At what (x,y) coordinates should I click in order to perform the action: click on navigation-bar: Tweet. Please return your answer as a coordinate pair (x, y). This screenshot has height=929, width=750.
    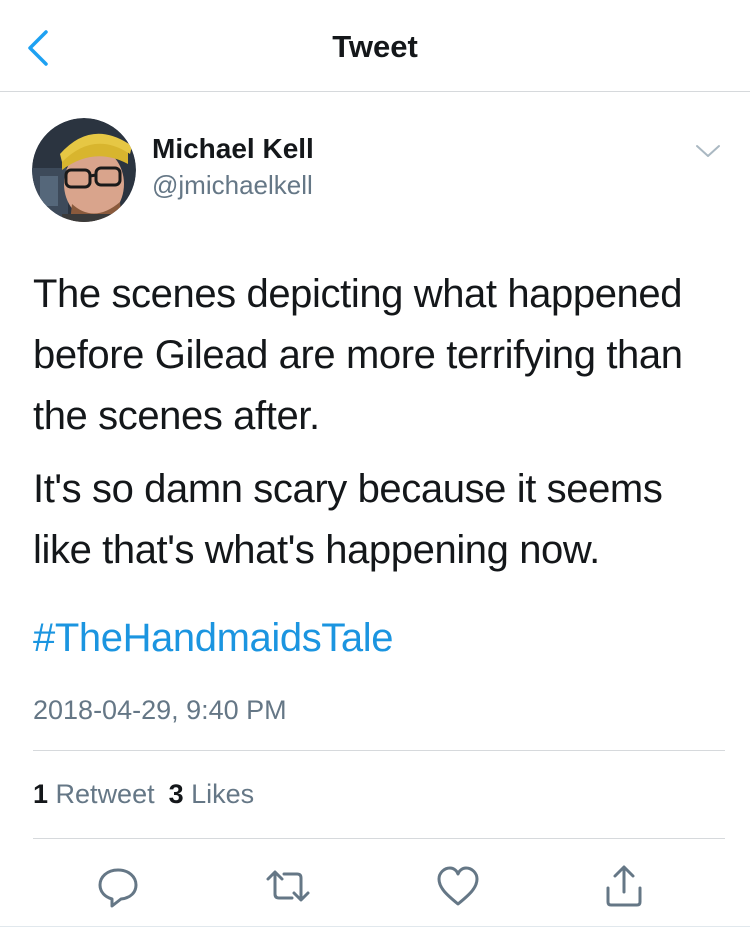
    Looking at the image, I should click on (375, 46).